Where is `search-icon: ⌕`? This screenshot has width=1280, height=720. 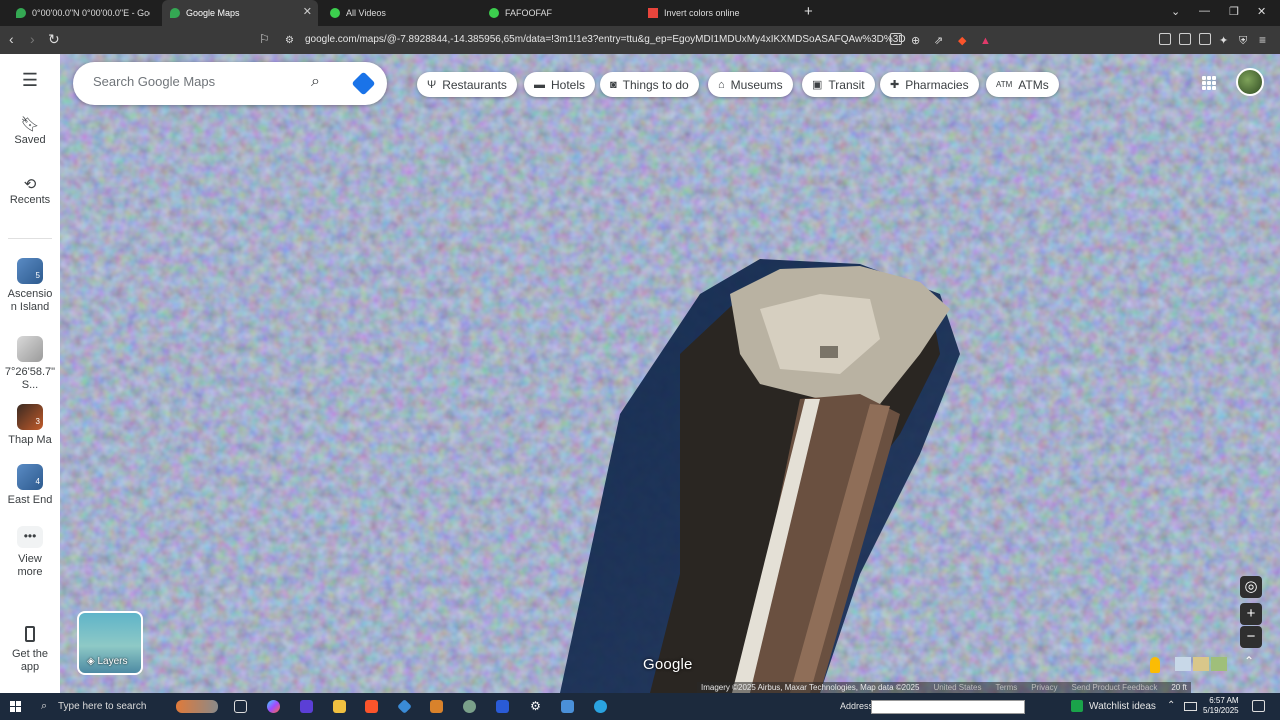
search-icon: ⌕ is located at coordinates (315, 82).